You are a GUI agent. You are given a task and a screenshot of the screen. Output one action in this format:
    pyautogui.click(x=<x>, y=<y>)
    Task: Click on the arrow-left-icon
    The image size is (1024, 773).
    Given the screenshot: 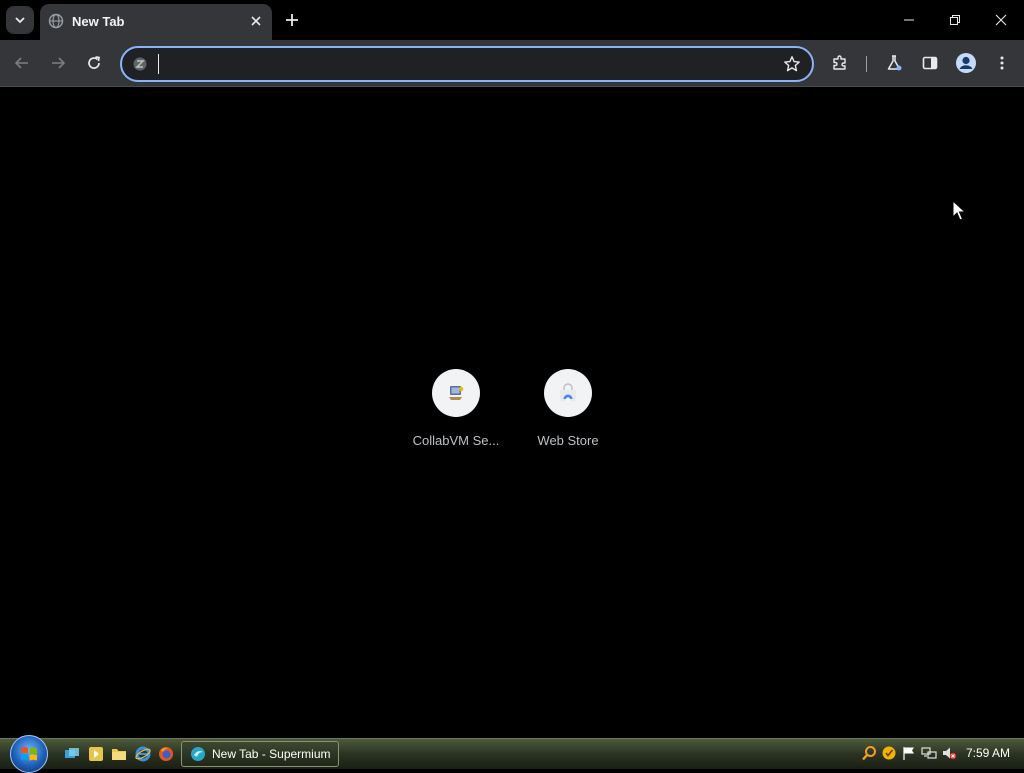 What is the action you would take?
    pyautogui.click(x=21, y=63)
    